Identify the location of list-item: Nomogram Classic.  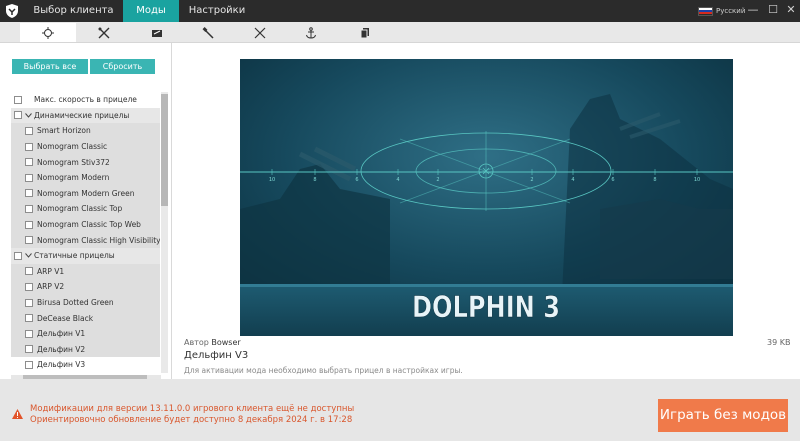
(85, 146).